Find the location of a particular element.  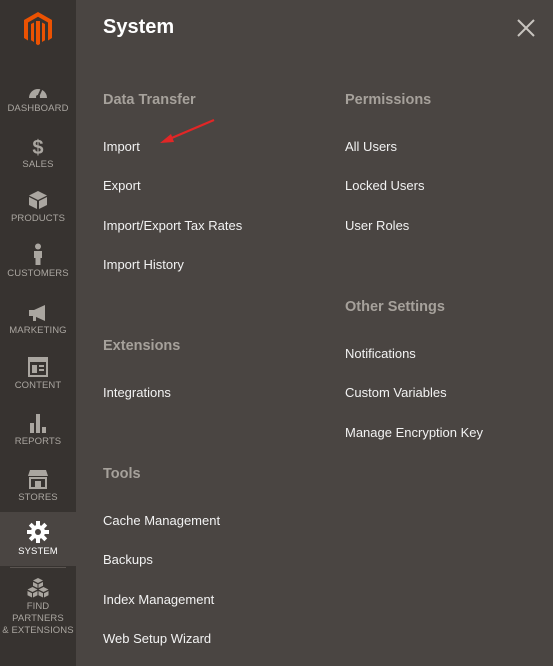

close-icon is located at coordinates (526, 28).